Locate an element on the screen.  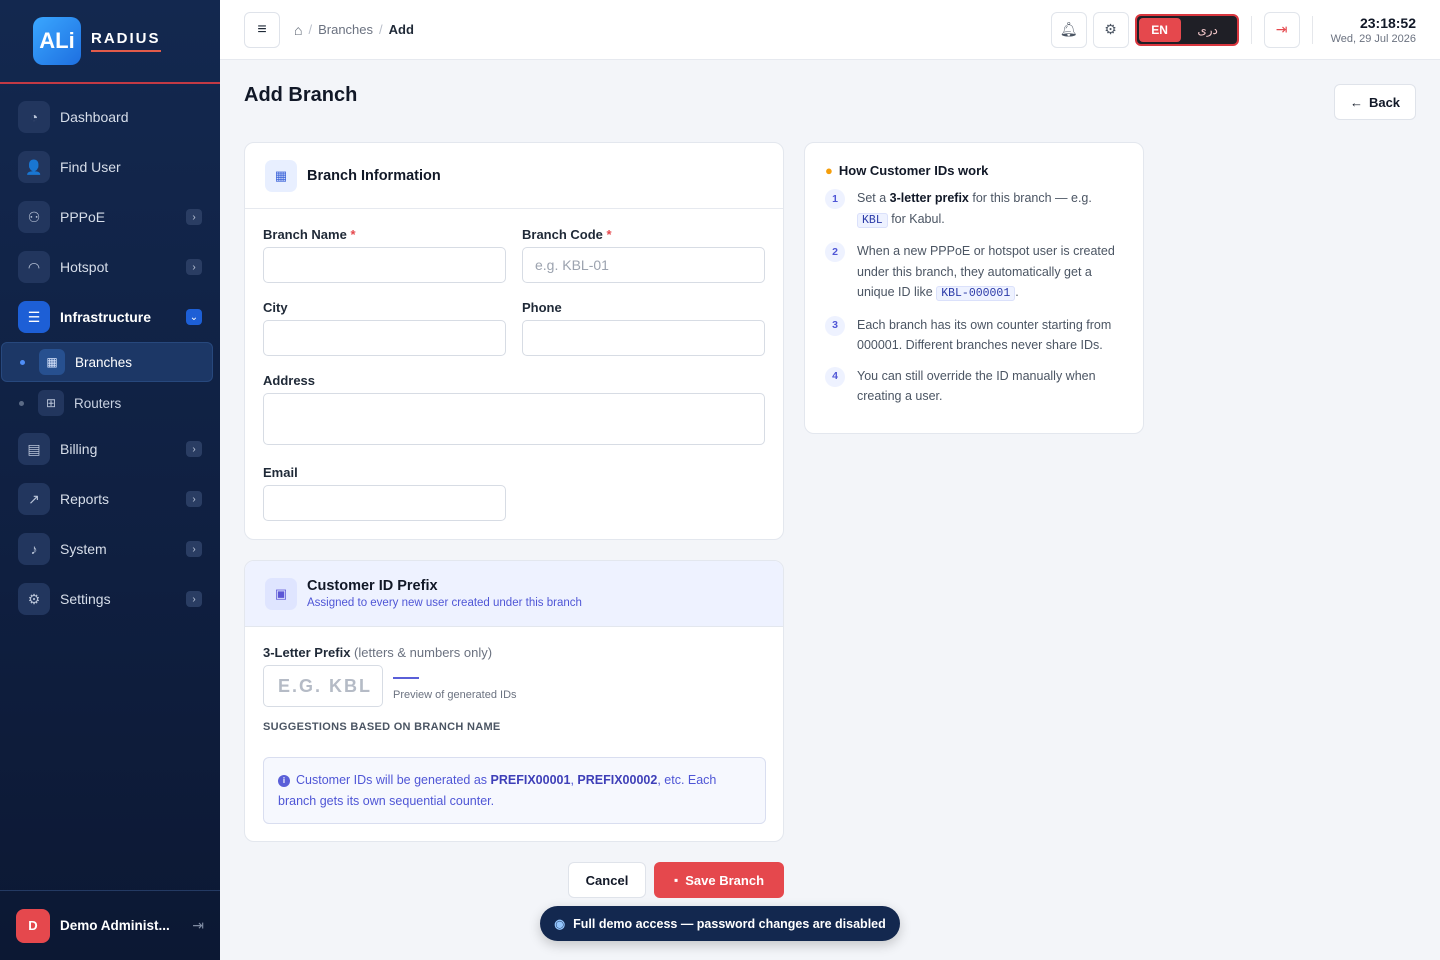
city-input is located at coordinates (384, 338).